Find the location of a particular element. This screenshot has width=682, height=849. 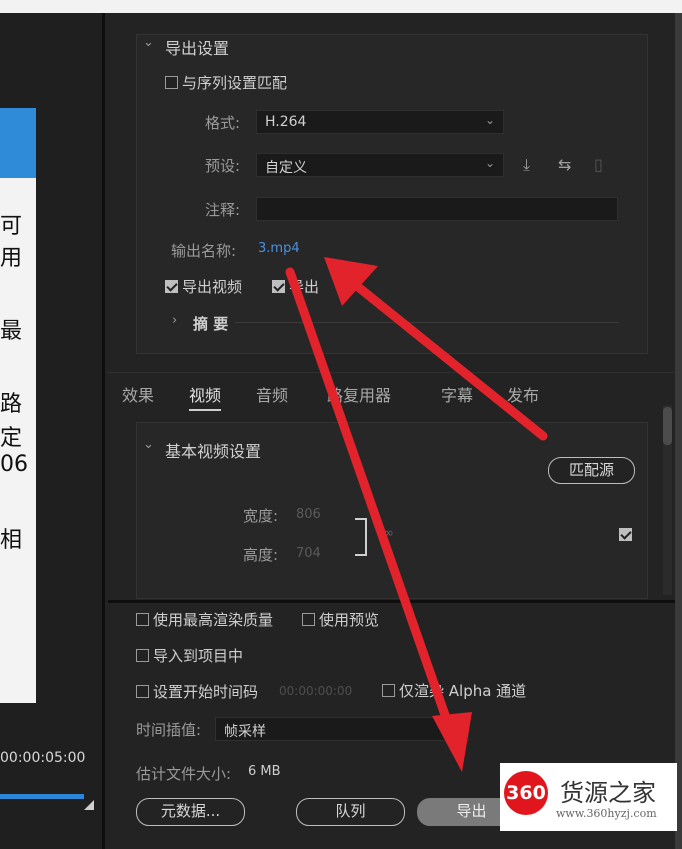

scrollbar-thumb is located at coordinates (667, 426).